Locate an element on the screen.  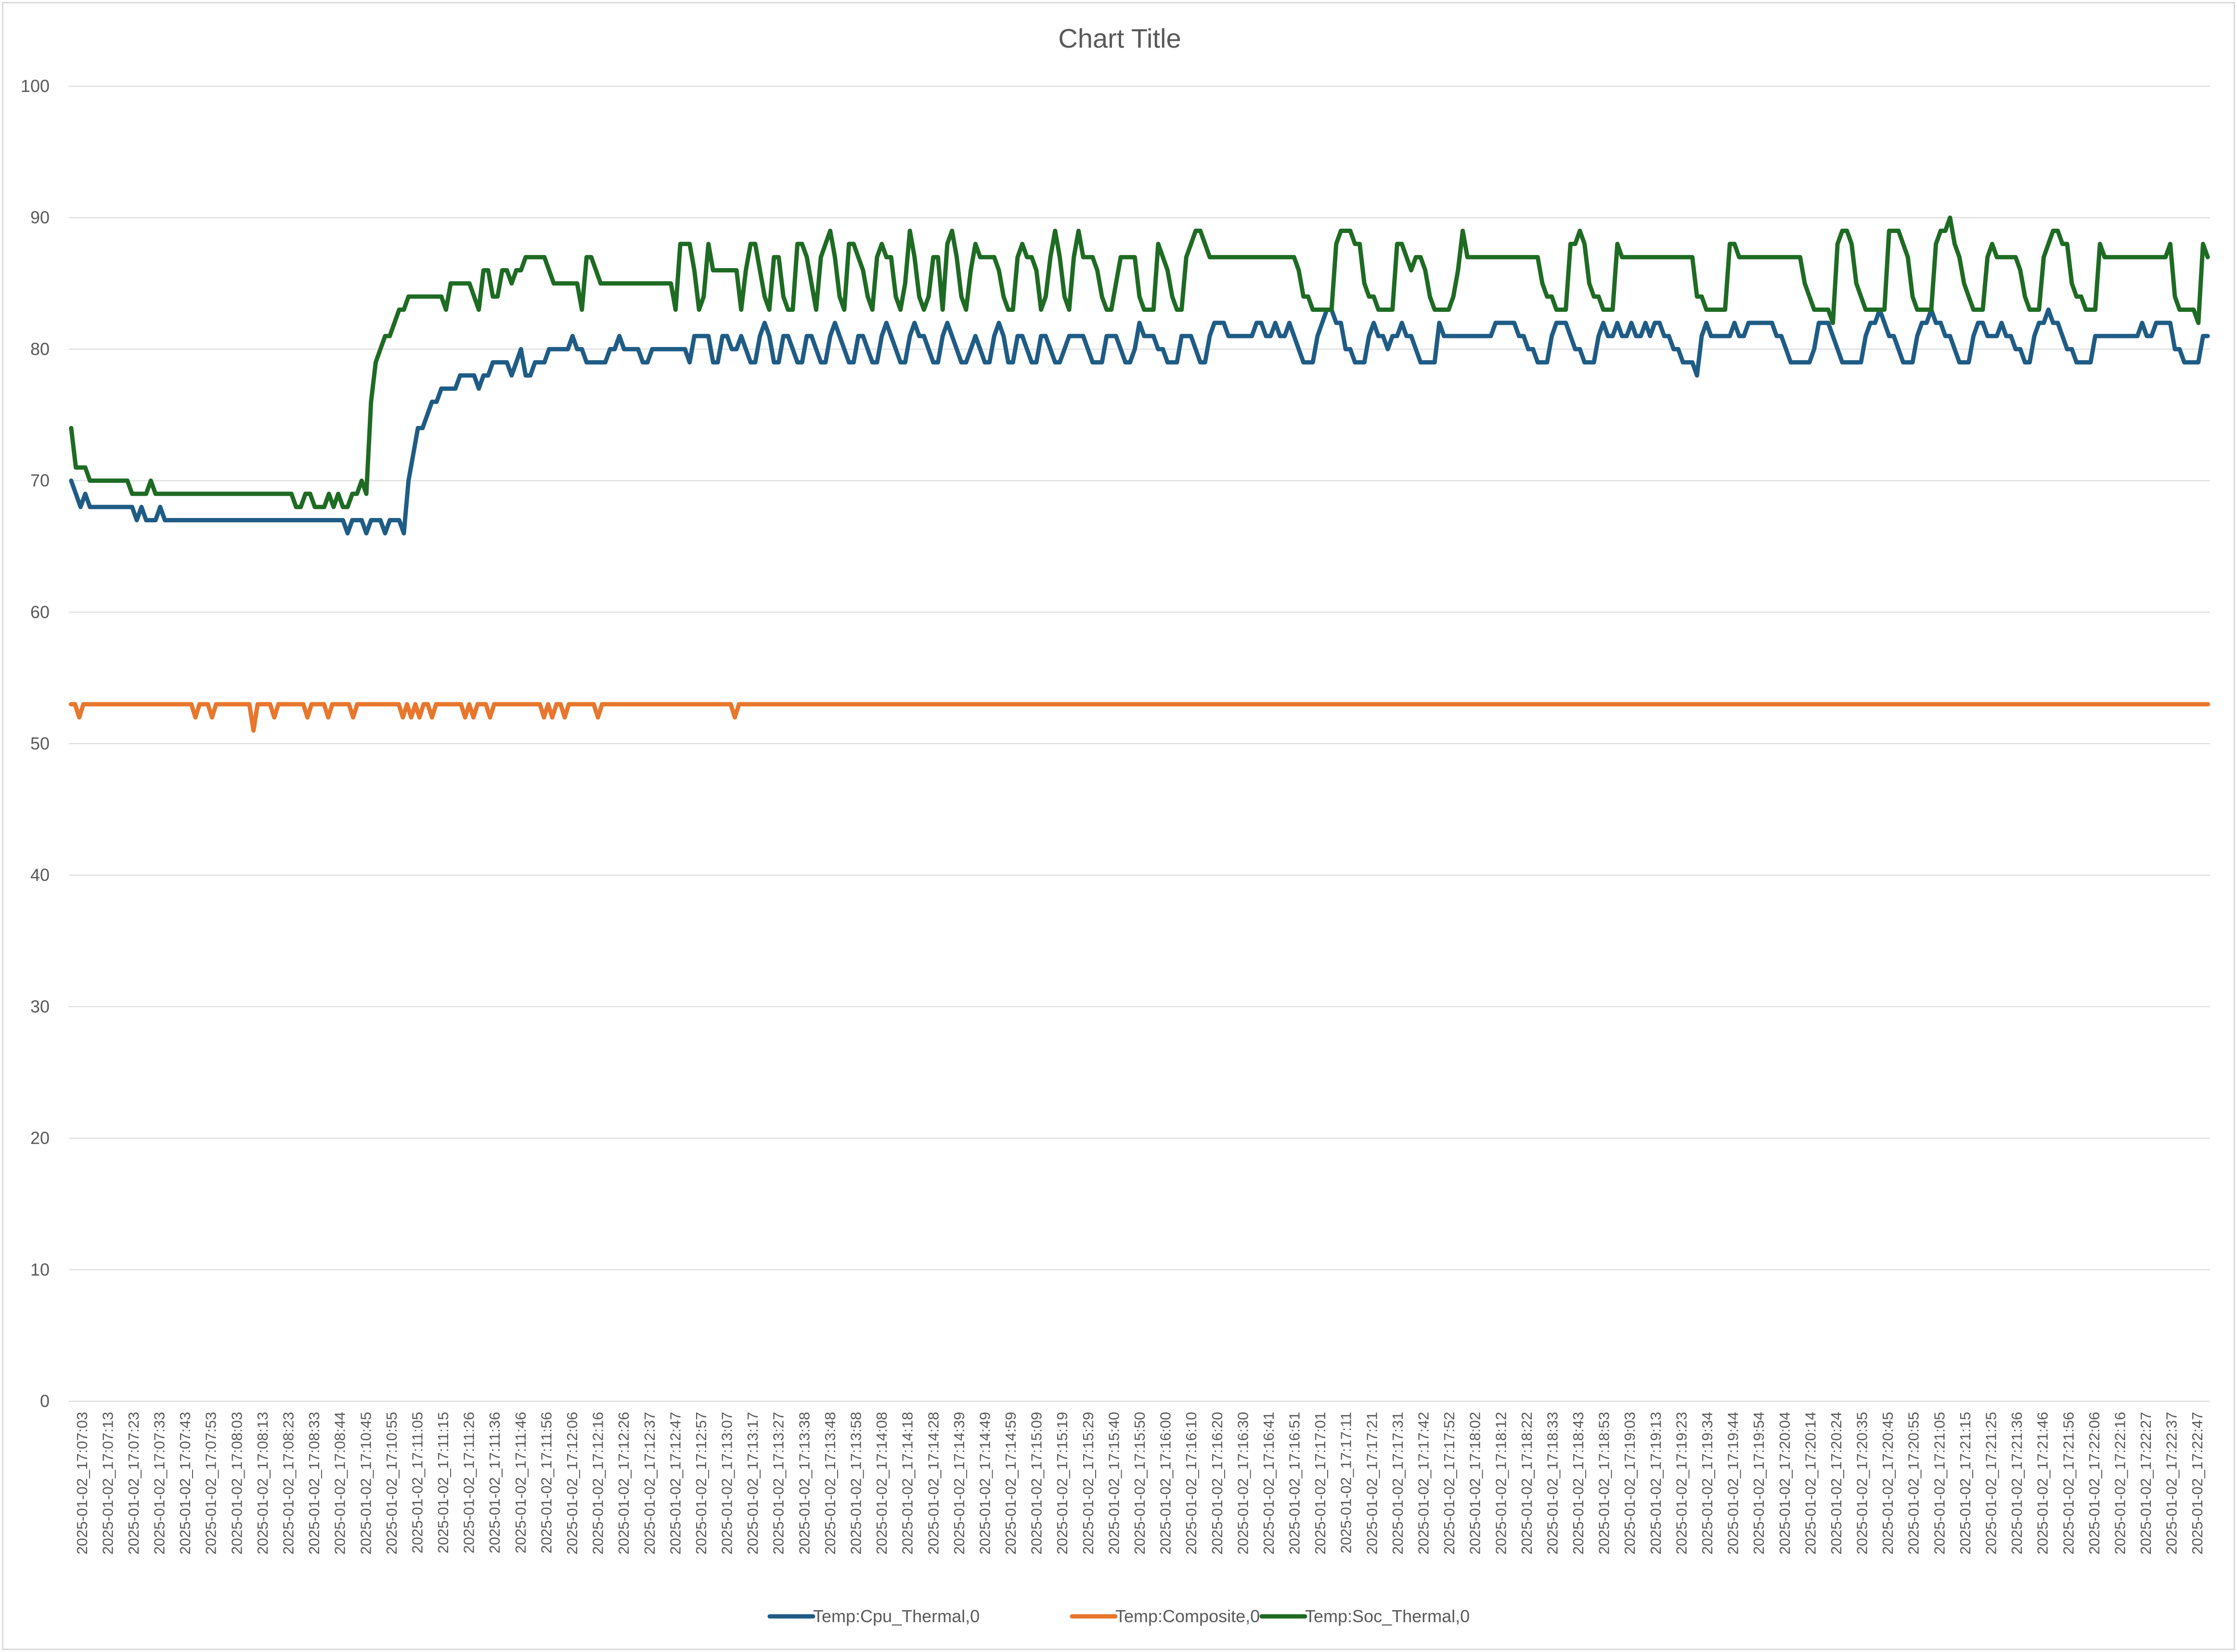
x-tick-label: 2025-01-02_17:15:40 is located at coordinates (1113, 1483).